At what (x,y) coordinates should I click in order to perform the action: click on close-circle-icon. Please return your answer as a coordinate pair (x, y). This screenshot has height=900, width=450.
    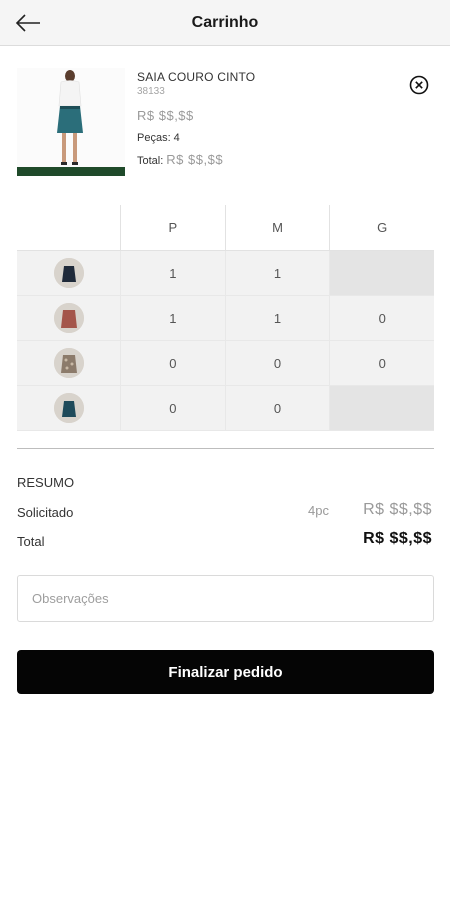
    Looking at the image, I should click on (419, 85).